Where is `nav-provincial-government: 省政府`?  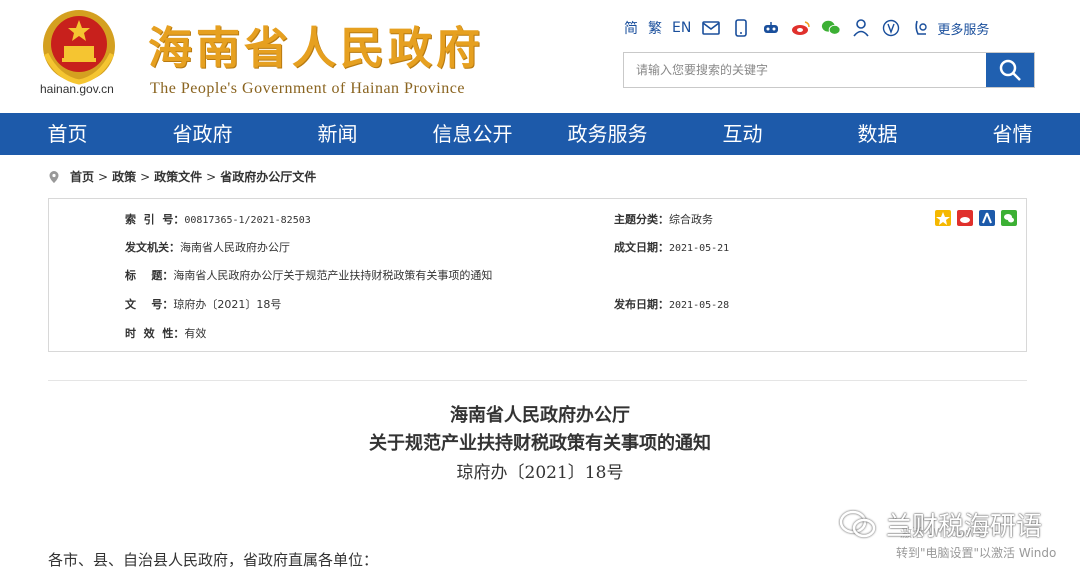
nav-provincial-government: 省政府 is located at coordinates (202, 134).